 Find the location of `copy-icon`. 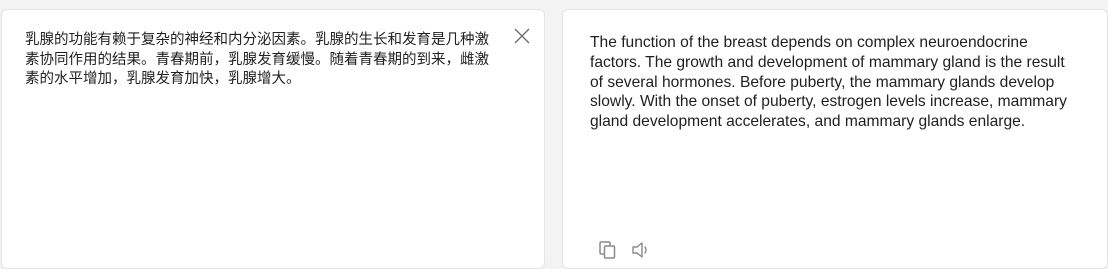

copy-icon is located at coordinates (607, 250).